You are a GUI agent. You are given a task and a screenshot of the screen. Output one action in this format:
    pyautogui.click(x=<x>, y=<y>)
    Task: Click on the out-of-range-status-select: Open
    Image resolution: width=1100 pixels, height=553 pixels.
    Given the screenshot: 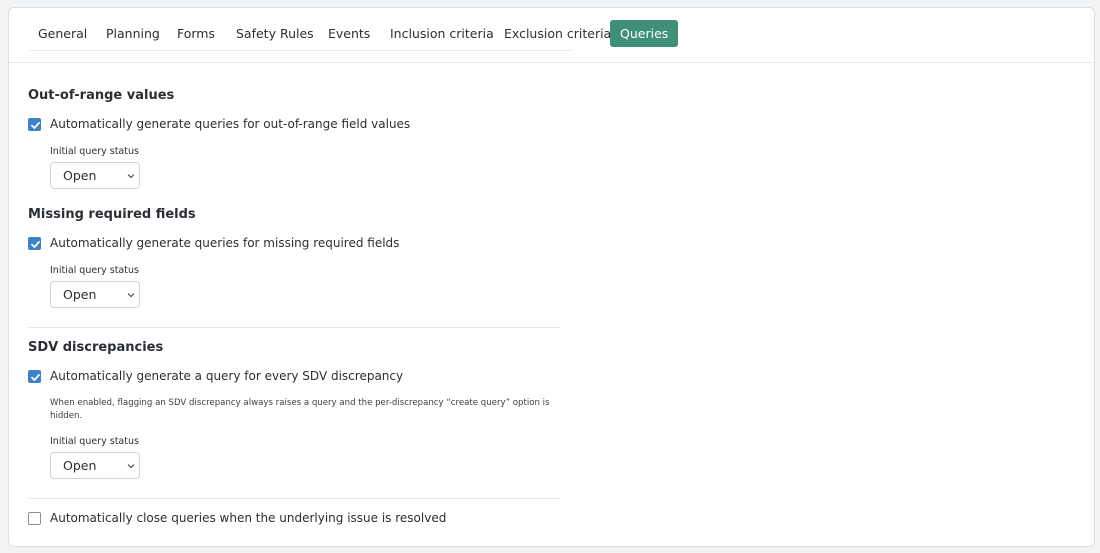 What is the action you would take?
    pyautogui.click(x=95, y=175)
    